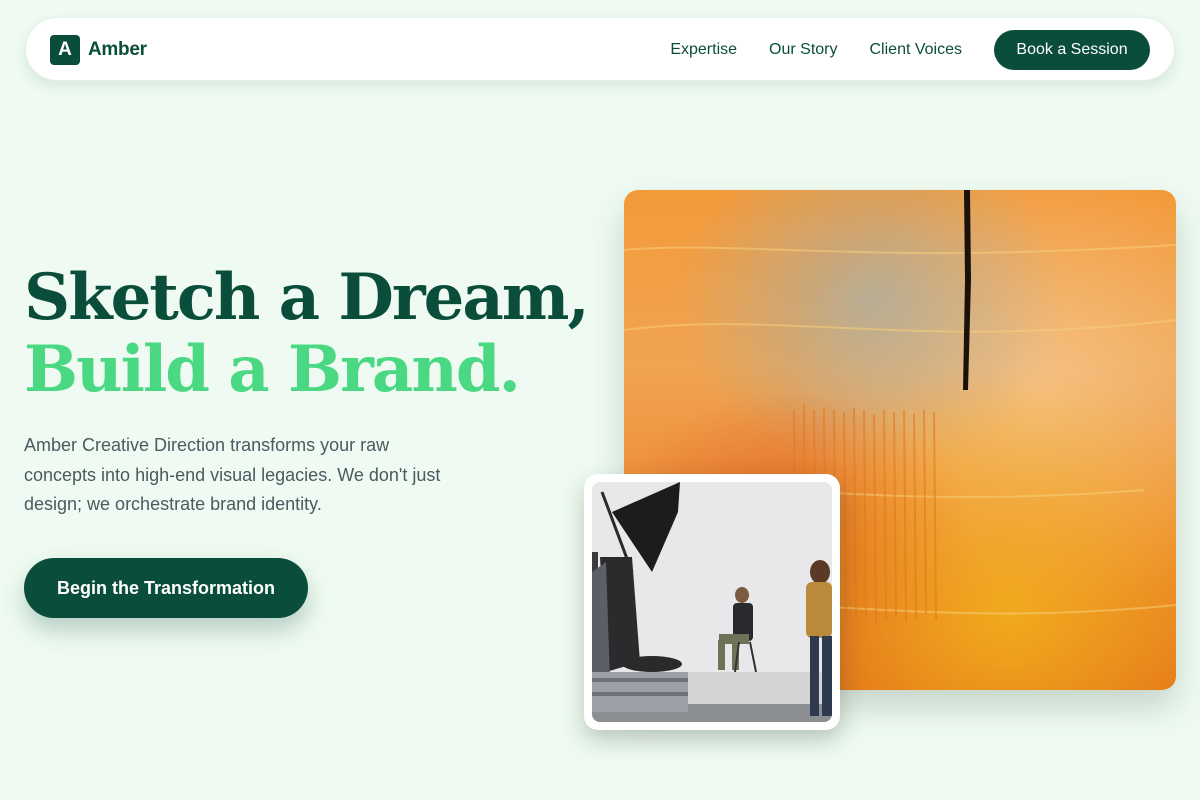  Describe the element at coordinates (1072, 50) in the screenshot. I see `book-session-button: Book a Session` at that location.